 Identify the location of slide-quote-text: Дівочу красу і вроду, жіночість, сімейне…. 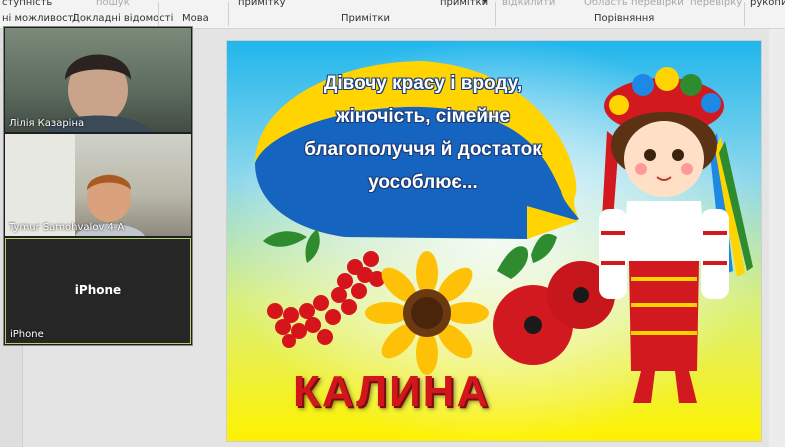
(423, 133).